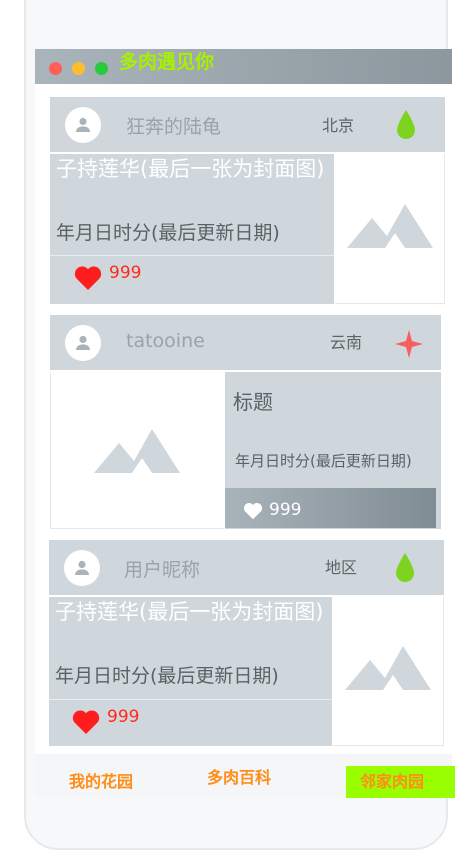  I want to click on card-header: 用户昵称 地区, so click(246, 567).